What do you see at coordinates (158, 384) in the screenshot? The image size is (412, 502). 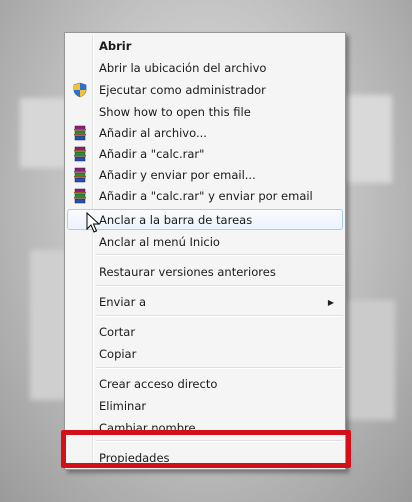 I see `menu-item-label: Crear acceso directo` at bounding box center [158, 384].